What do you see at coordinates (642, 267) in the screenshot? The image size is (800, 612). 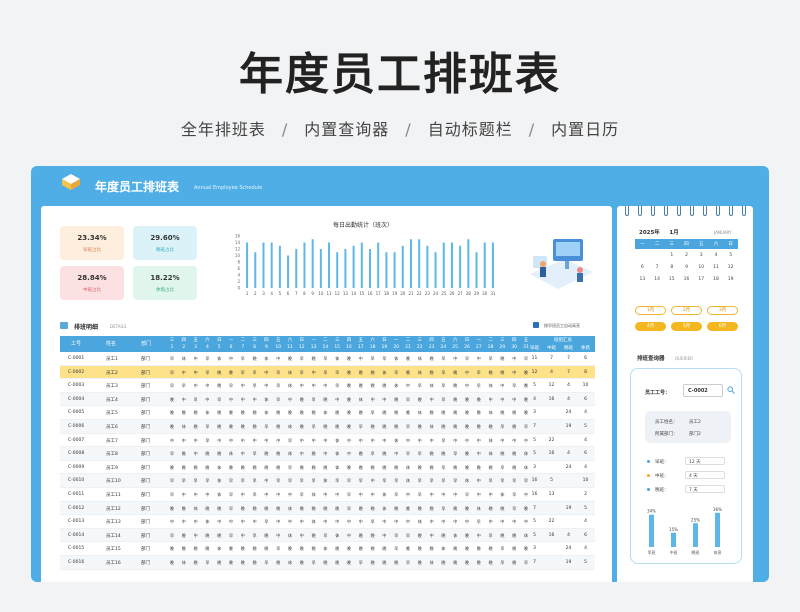 I see `calendar-day: 6` at bounding box center [642, 267].